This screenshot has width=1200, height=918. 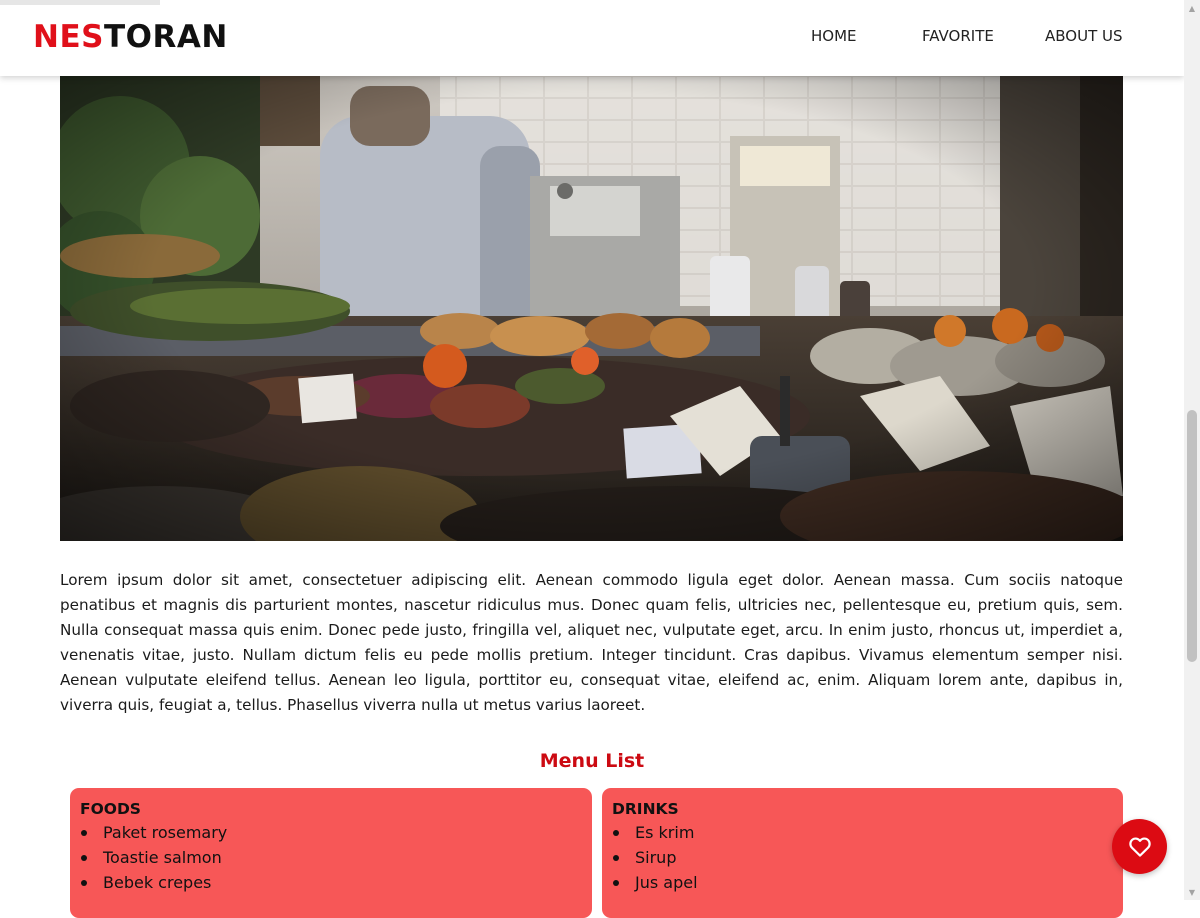 What do you see at coordinates (645, 809) in the screenshot?
I see `drinks-heading: DRINKS` at bounding box center [645, 809].